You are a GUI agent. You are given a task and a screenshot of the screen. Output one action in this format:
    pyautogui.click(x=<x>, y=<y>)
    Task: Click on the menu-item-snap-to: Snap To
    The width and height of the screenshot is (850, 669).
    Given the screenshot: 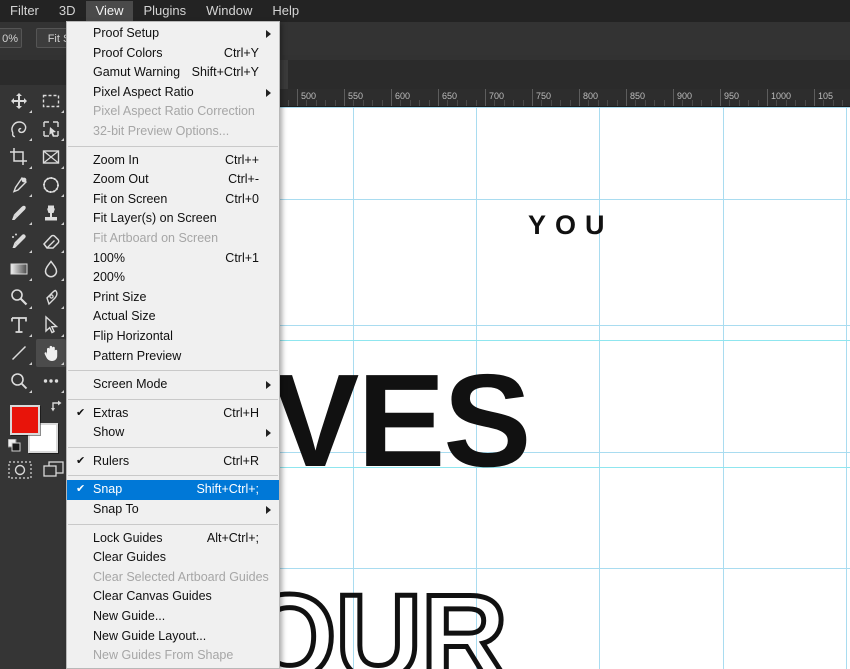 What is the action you would take?
    pyautogui.click(x=173, y=510)
    